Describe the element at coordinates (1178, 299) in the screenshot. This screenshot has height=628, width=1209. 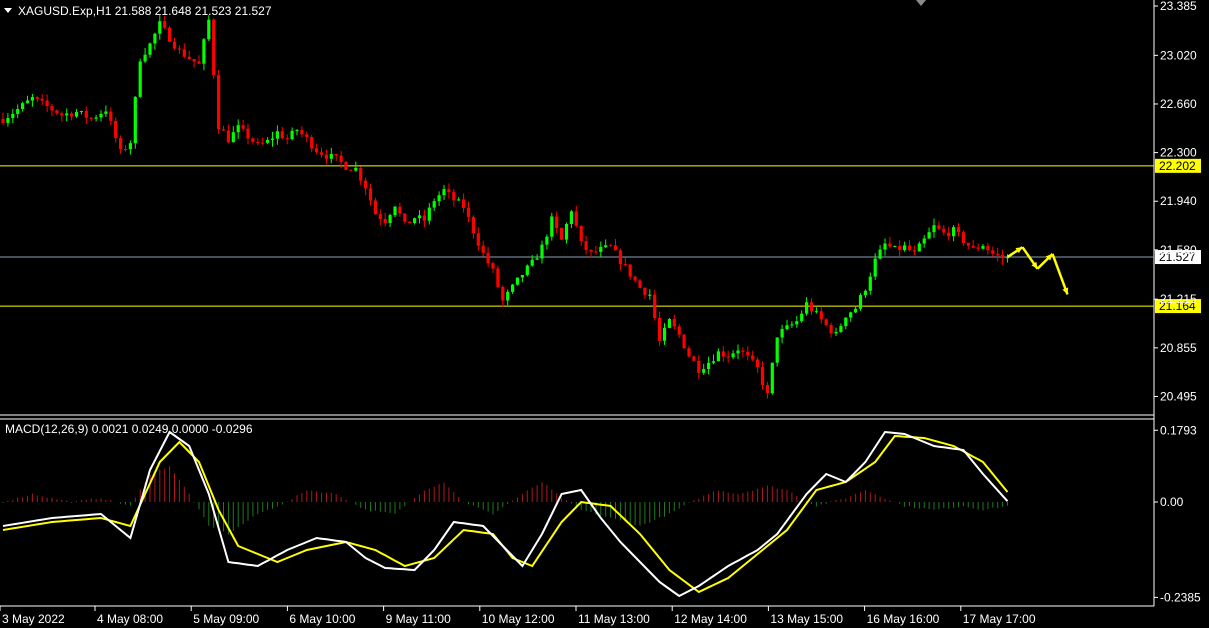
I see `price-tick-label: 21.215` at that location.